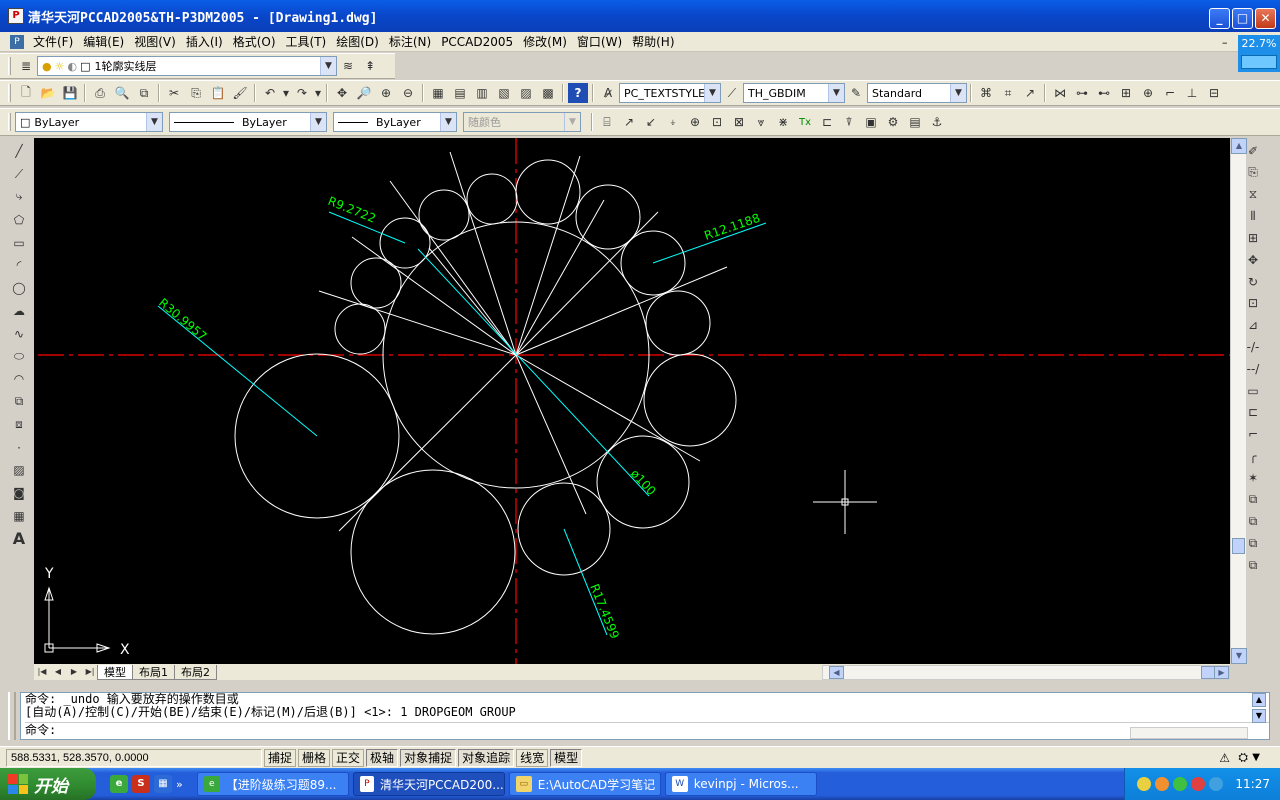  I want to click on dim-style-icon: ⟋, so click(732, 93).